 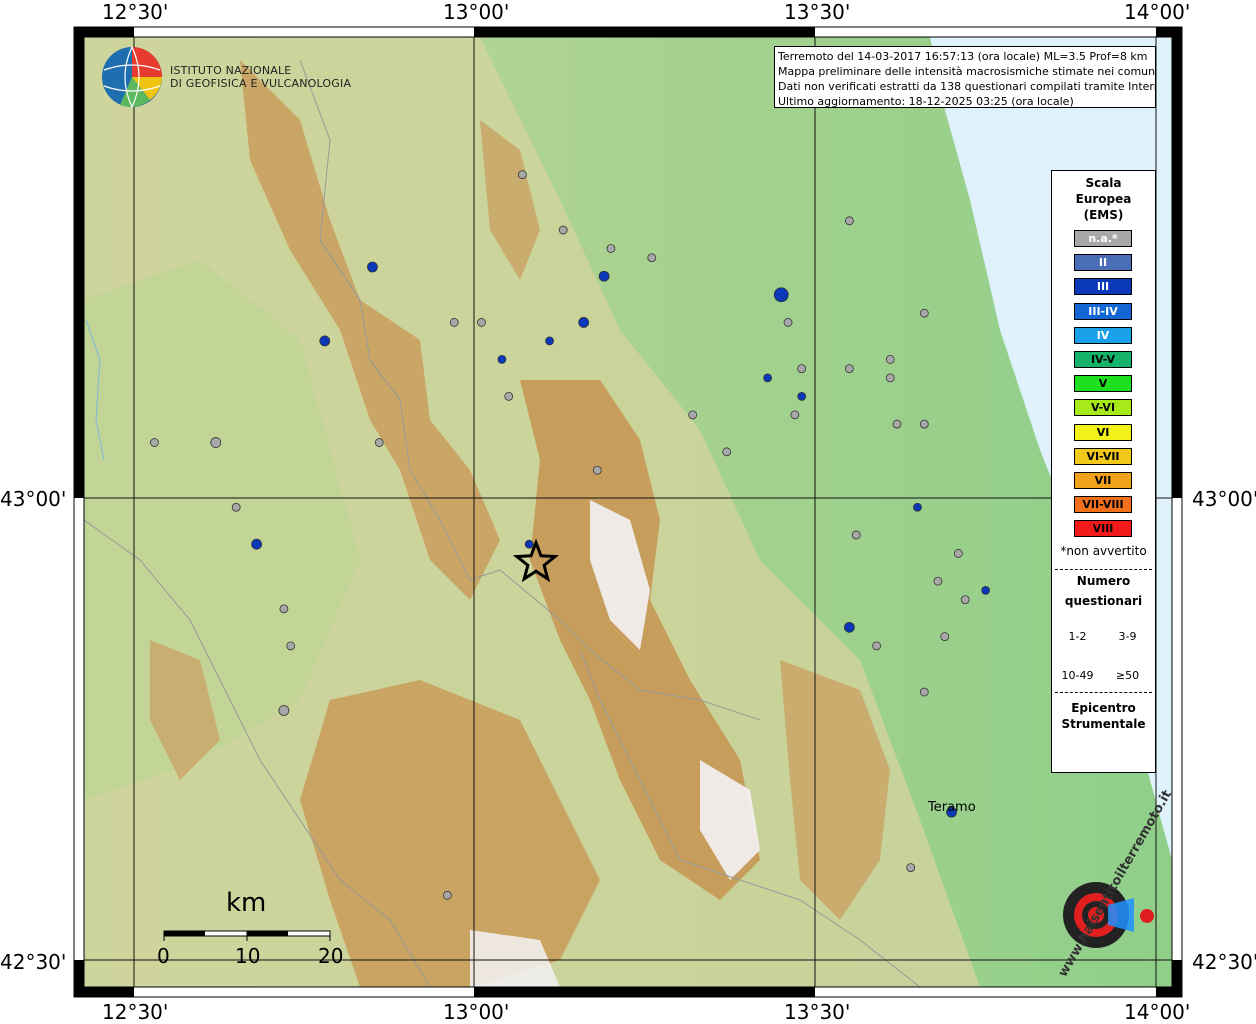 I want to click on questionnaires-title-1: Numero, so click(x=1103, y=581).